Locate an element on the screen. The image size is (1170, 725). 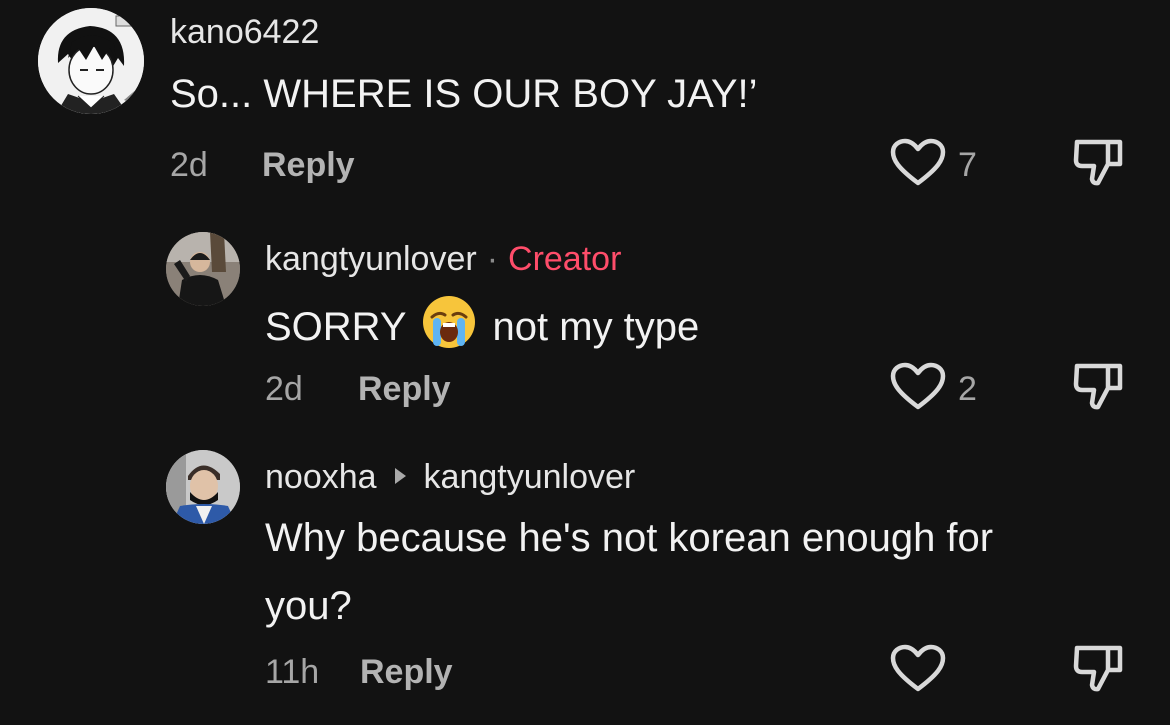
creator-badge: Creator is located at coordinates (565, 259).